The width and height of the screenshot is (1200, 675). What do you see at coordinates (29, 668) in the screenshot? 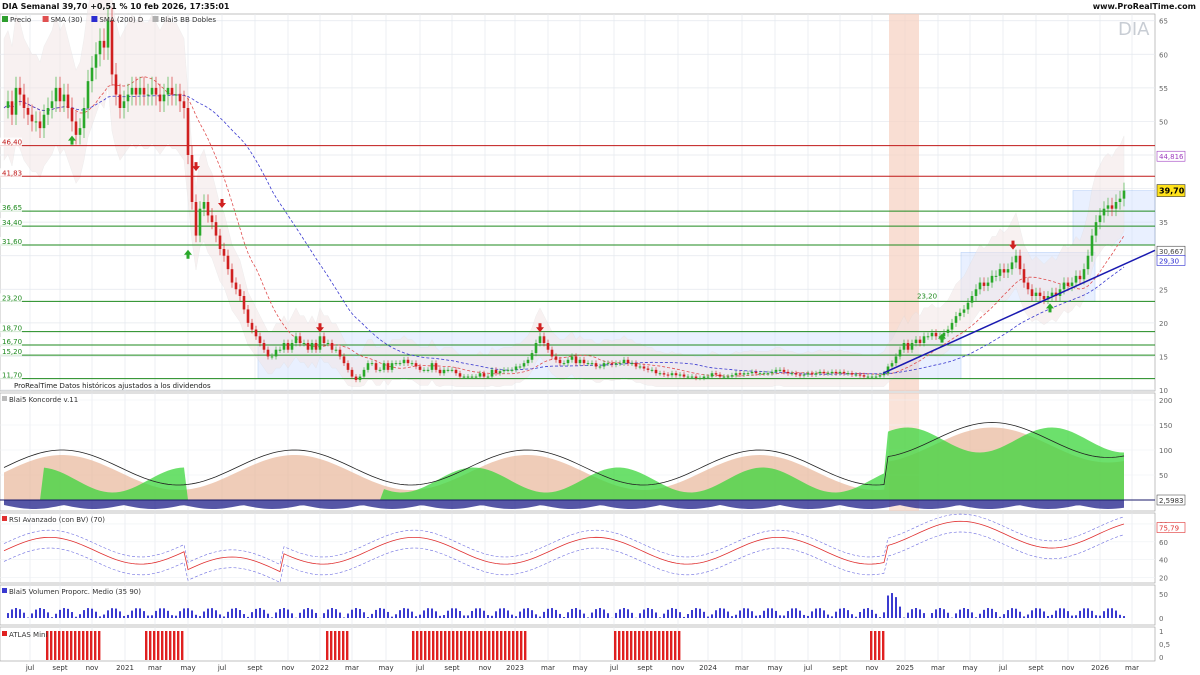
I see `x-tick-label: jul` at bounding box center [29, 668].